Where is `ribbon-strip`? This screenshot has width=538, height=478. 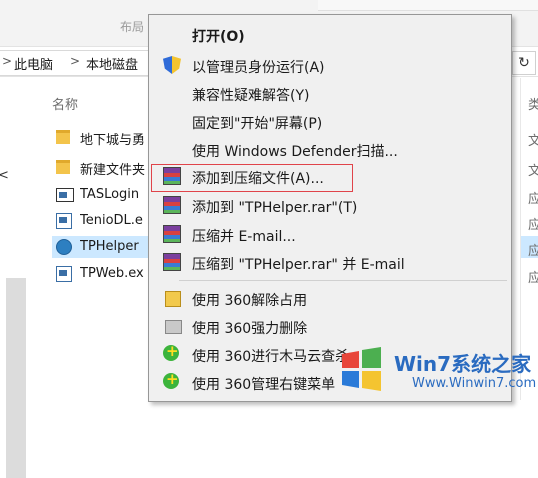 ribbon-strip is located at coordinates (428, 5).